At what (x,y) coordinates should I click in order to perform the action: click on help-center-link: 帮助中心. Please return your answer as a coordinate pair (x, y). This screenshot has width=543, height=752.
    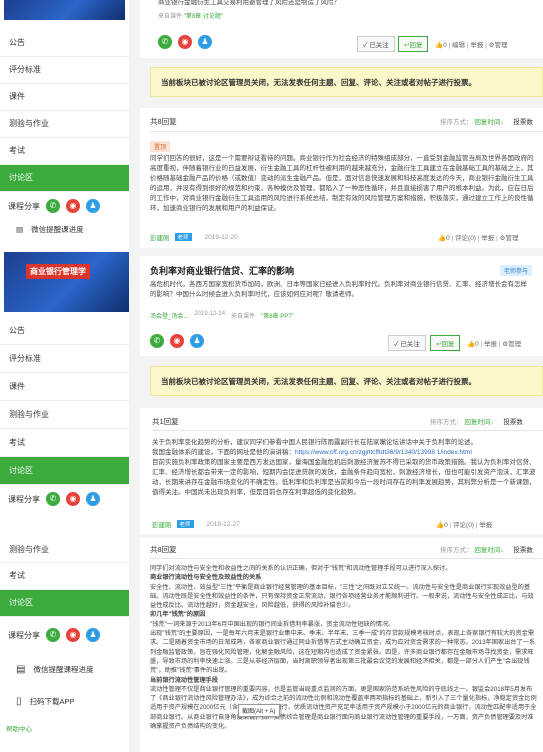
    Looking at the image, I should click on (64, 728).